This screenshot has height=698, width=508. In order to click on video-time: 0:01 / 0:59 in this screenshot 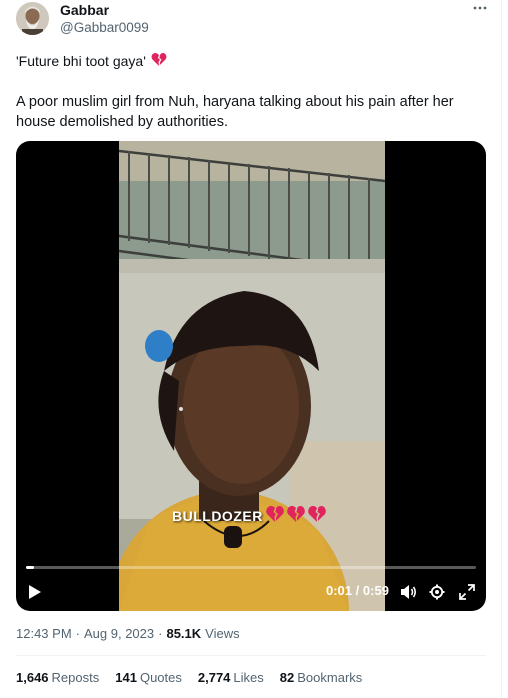, I will do `click(357, 590)`.